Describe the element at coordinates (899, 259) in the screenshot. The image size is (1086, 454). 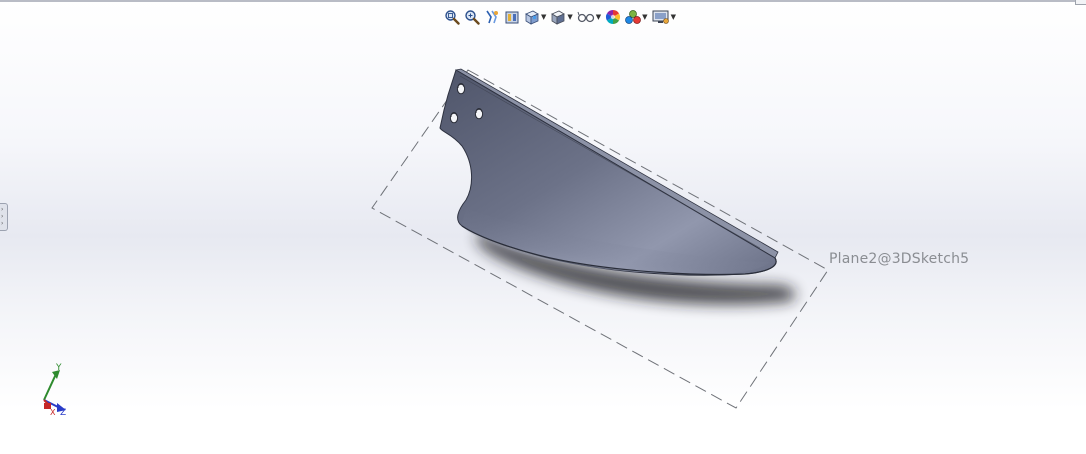
I see `plane-name-label: Plane2@3DSketch5` at that location.